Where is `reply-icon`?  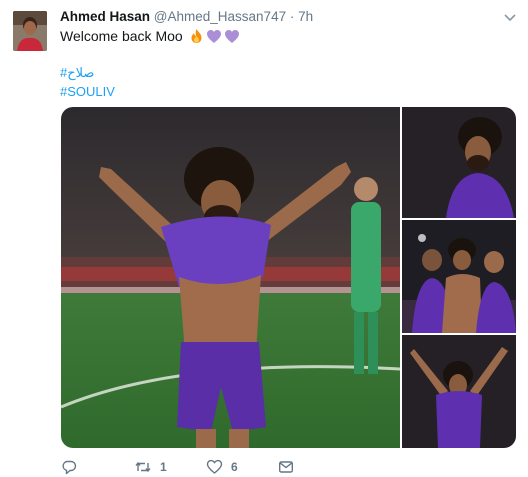
reply-icon is located at coordinates (69, 467).